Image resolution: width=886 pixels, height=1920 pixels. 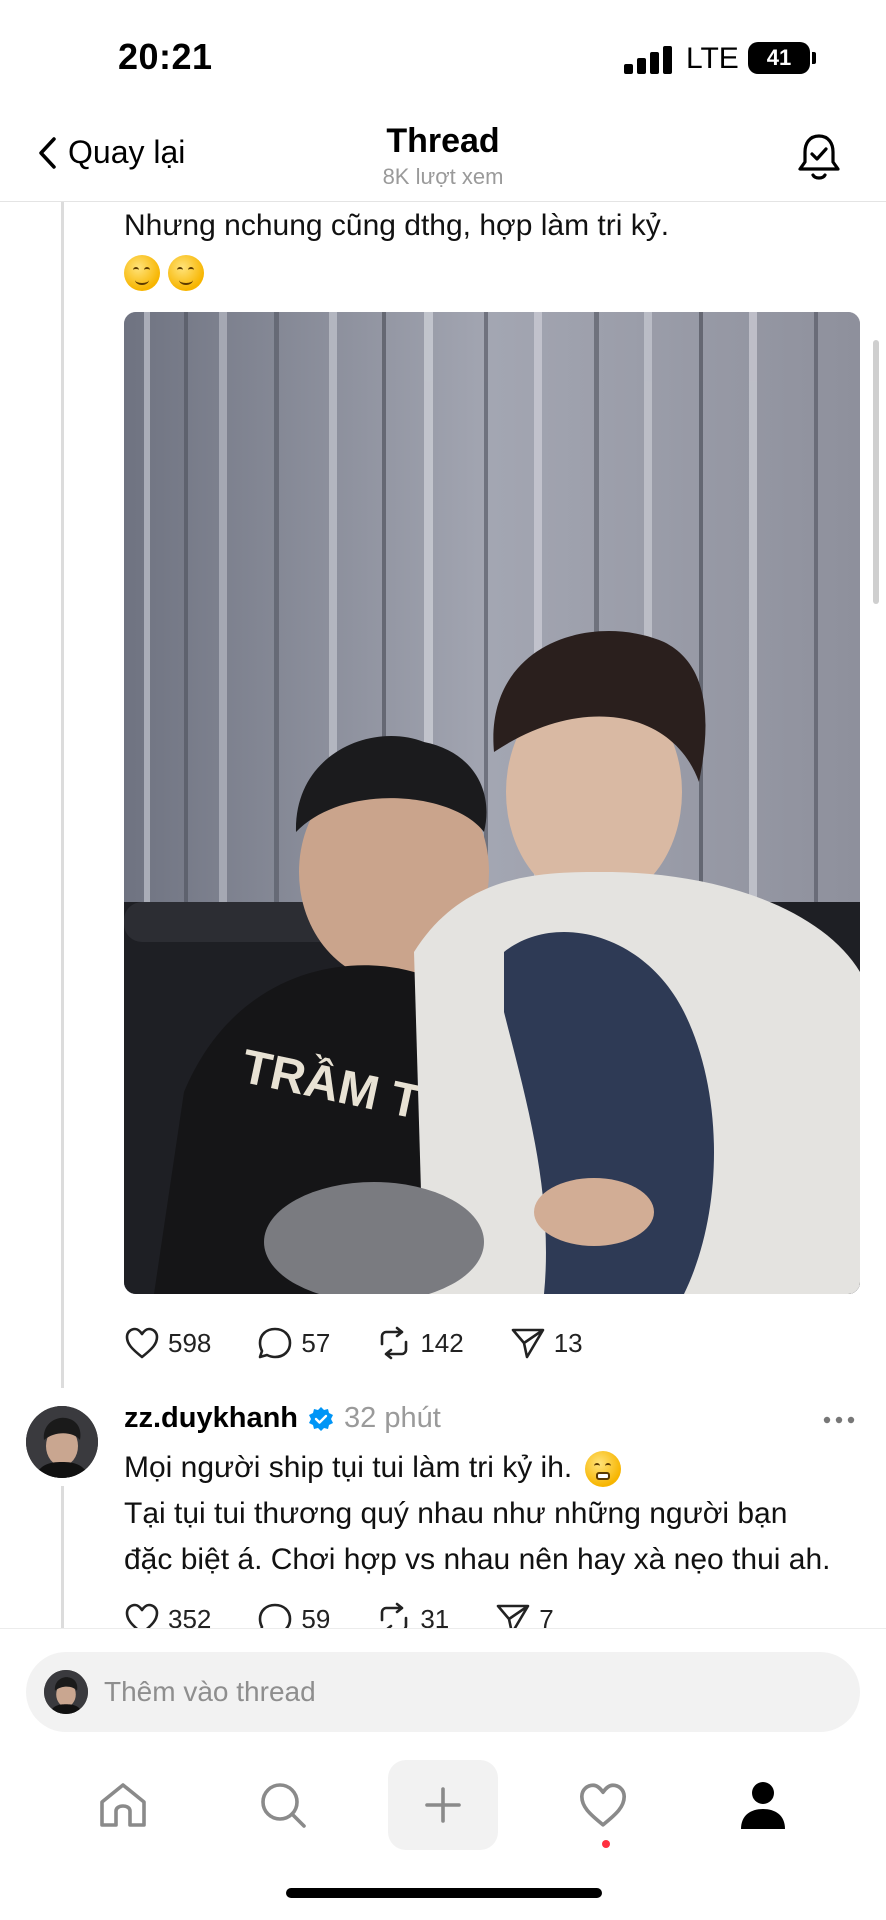 I want to click on plus-icon, so click(x=443, y=1805).